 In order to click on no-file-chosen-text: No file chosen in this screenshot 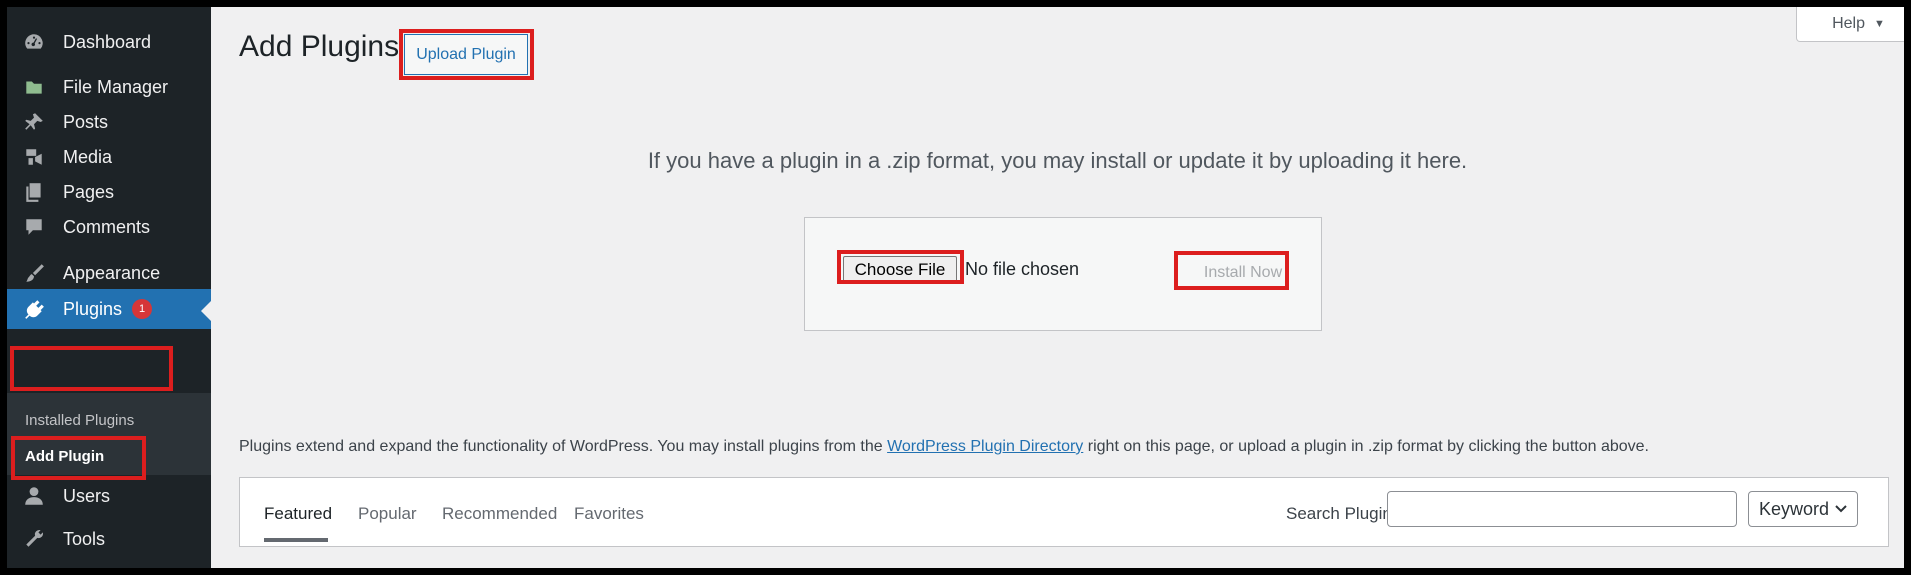, I will do `click(1022, 269)`.